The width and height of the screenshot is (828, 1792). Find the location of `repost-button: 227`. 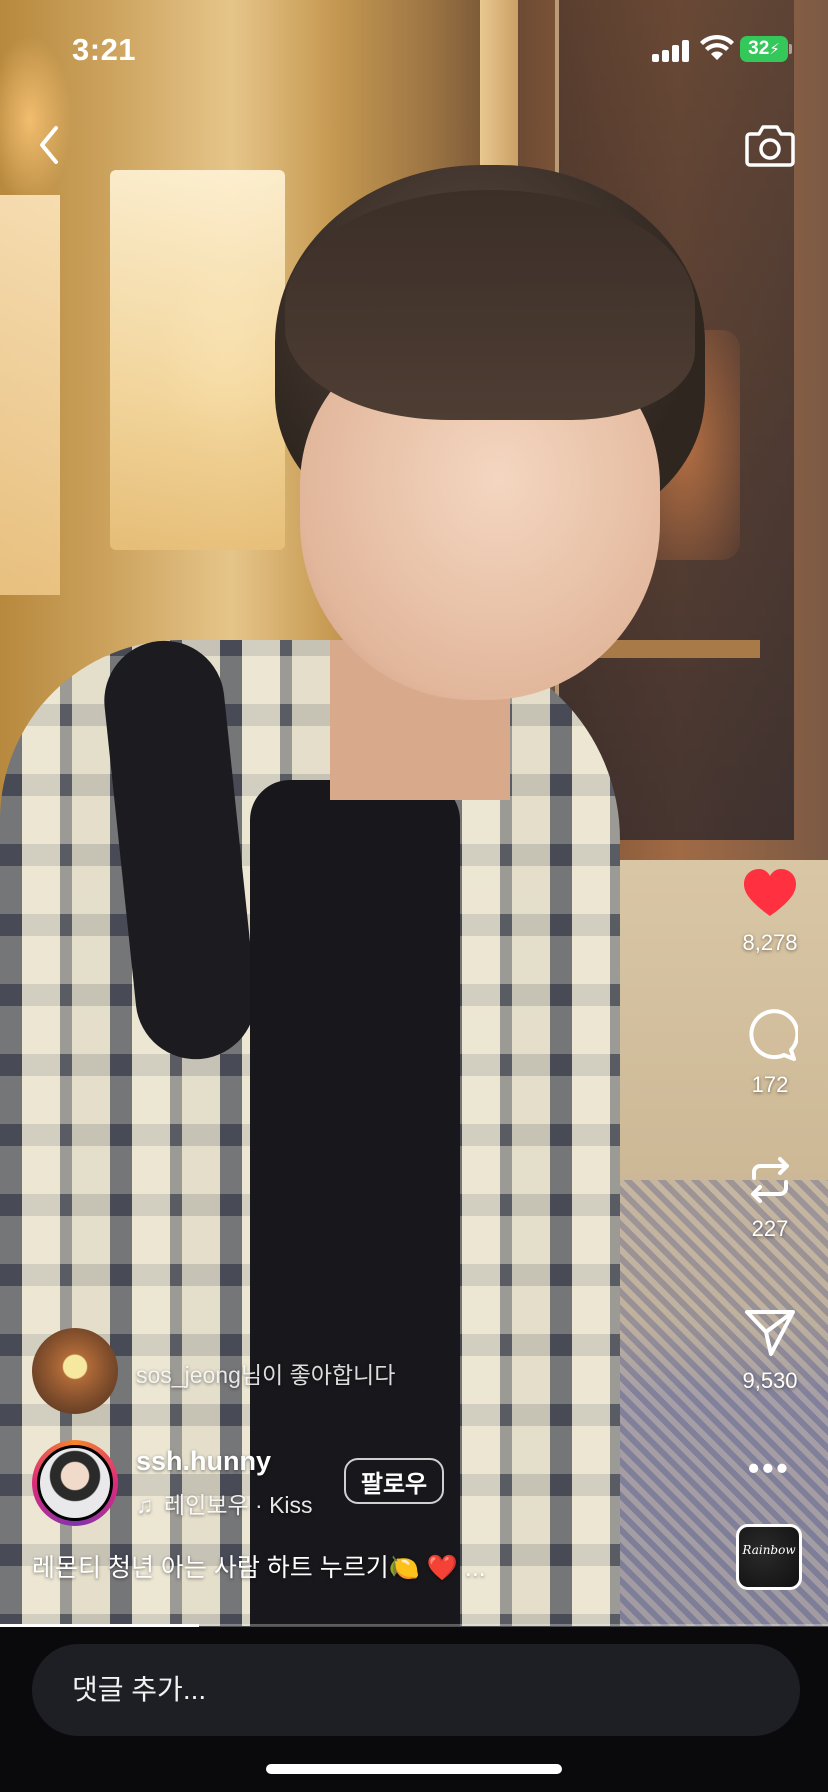

repost-button: 227 is located at coordinates (770, 1197).